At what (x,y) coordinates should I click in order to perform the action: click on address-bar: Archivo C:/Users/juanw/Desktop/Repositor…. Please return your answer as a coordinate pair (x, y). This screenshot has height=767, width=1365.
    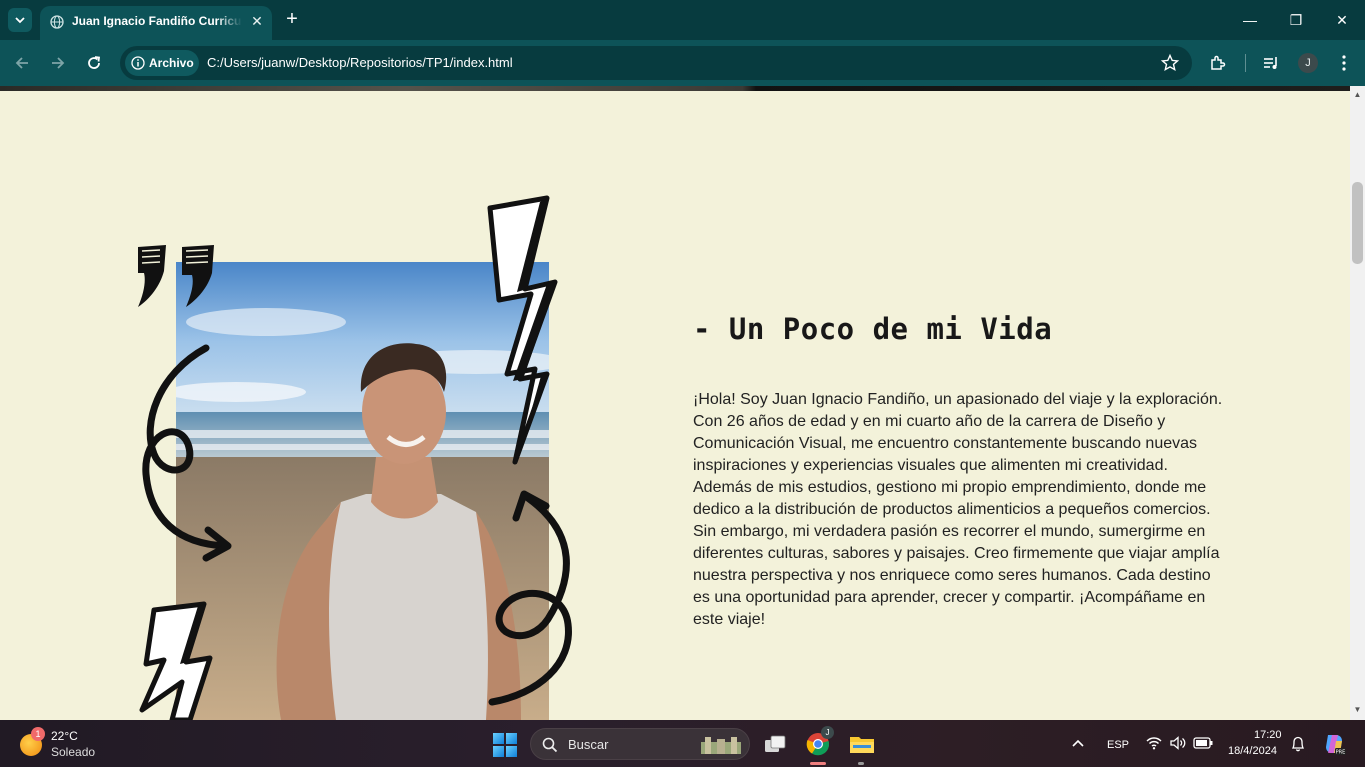
    Looking at the image, I should click on (656, 63).